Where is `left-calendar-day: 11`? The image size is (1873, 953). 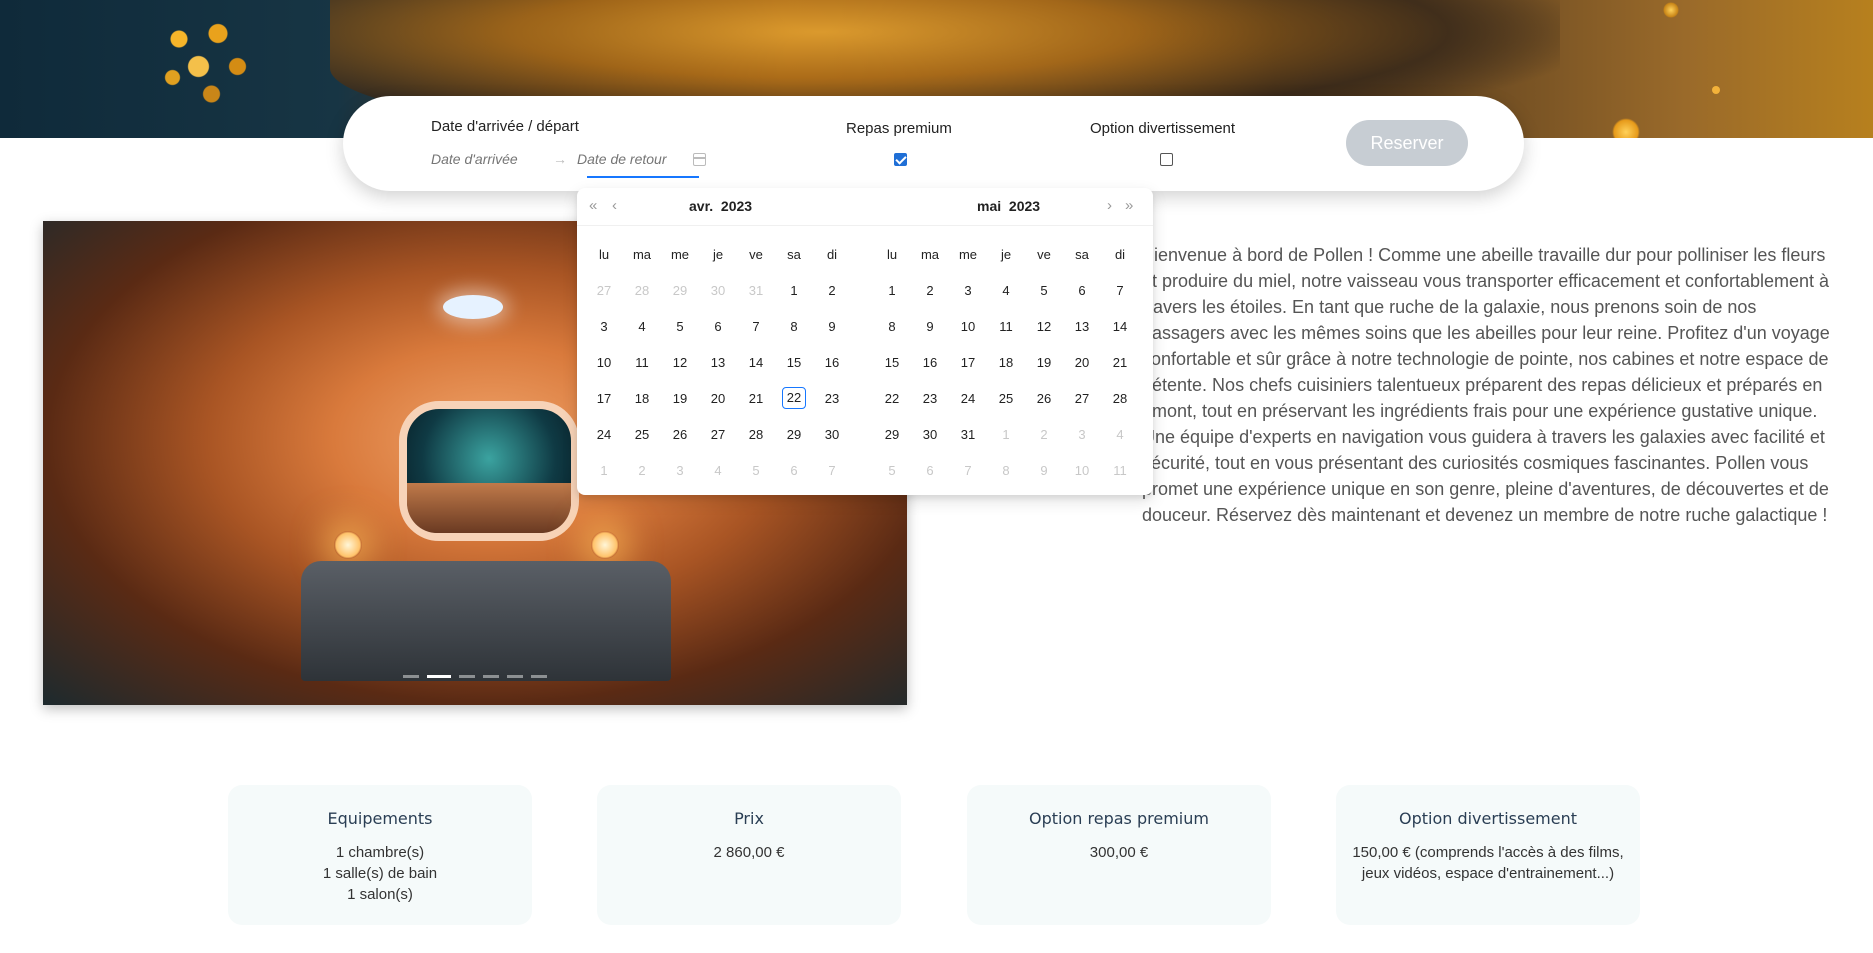
left-calendar-day: 11 is located at coordinates (642, 362).